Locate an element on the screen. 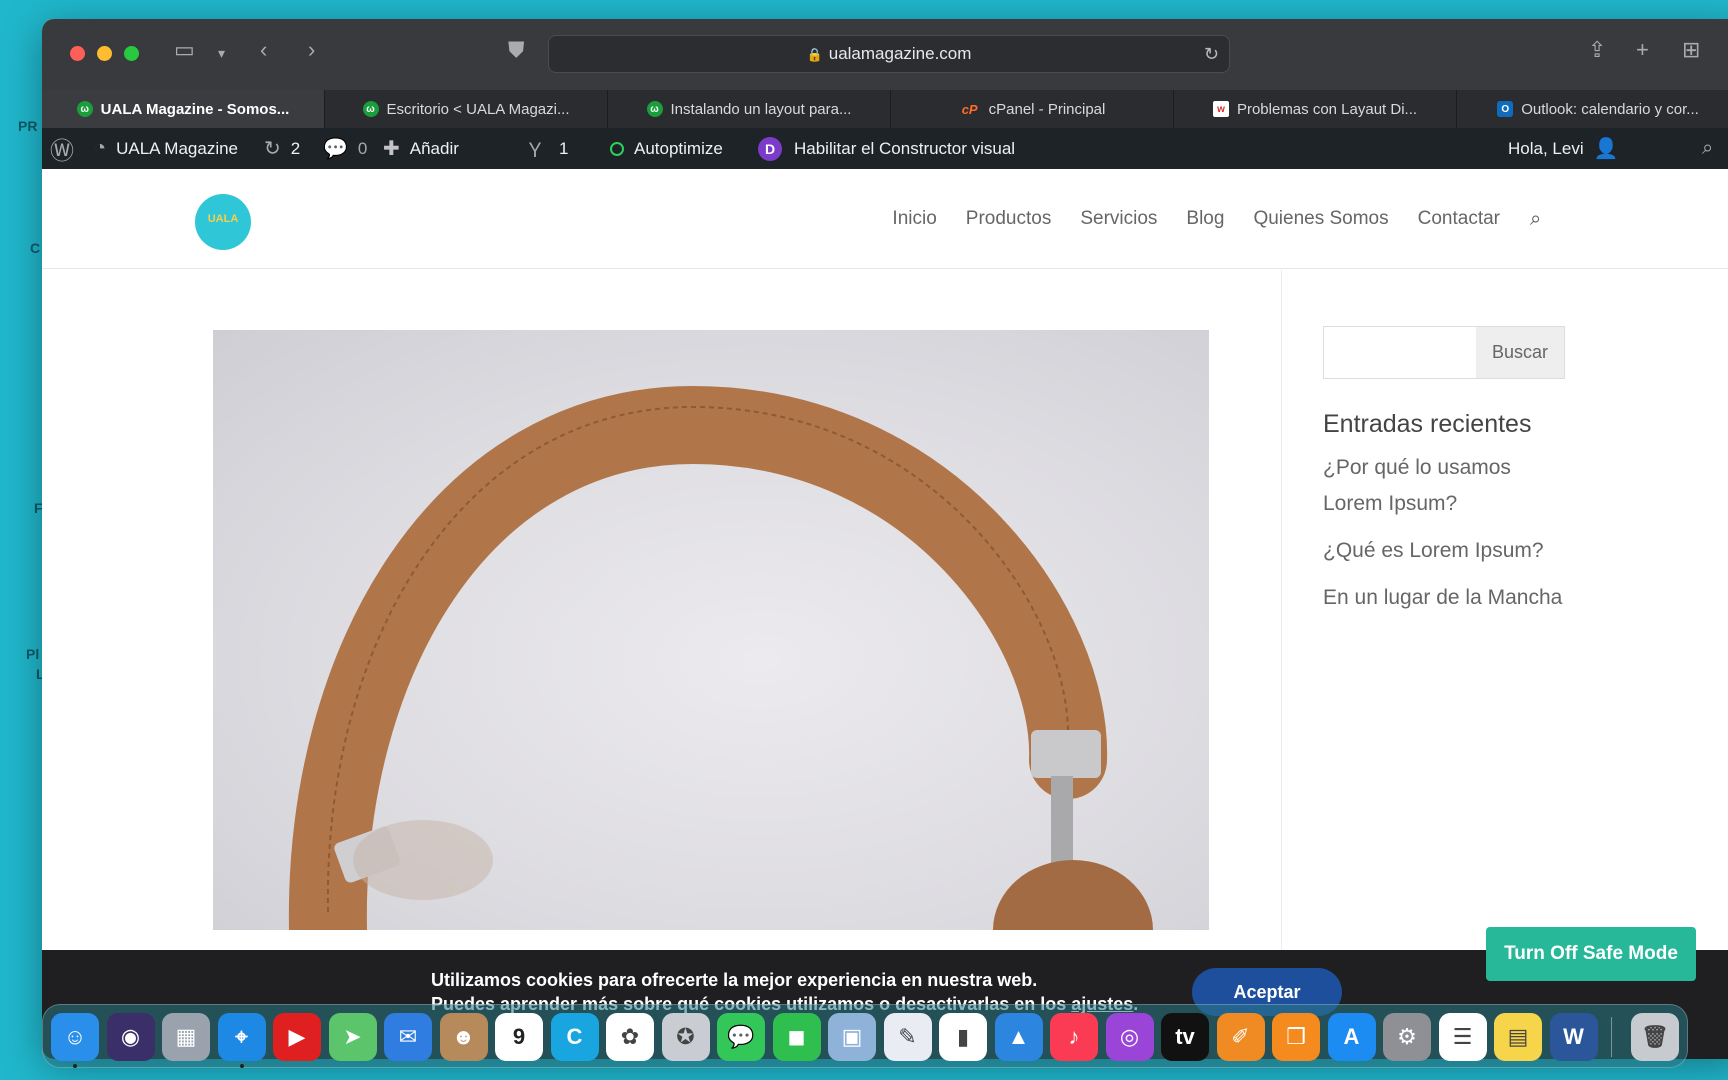 This screenshot has height=1080, width=1728. launchpad-icon: ▦ is located at coordinates (186, 1037).